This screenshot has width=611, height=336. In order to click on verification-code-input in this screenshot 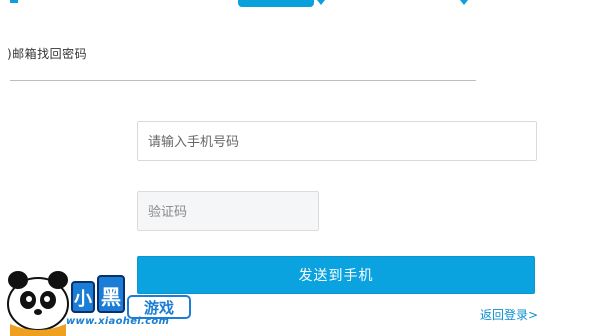, I will do `click(228, 211)`.